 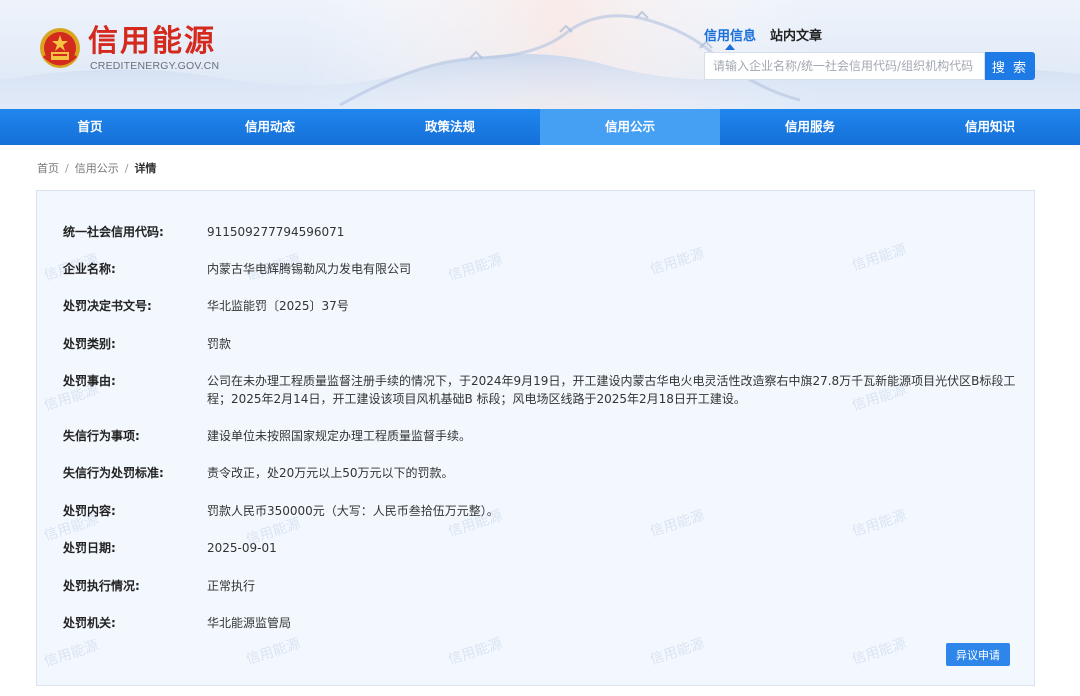 I want to click on nav-item-credit-disclosure: 信用公示, so click(x=630, y=127).